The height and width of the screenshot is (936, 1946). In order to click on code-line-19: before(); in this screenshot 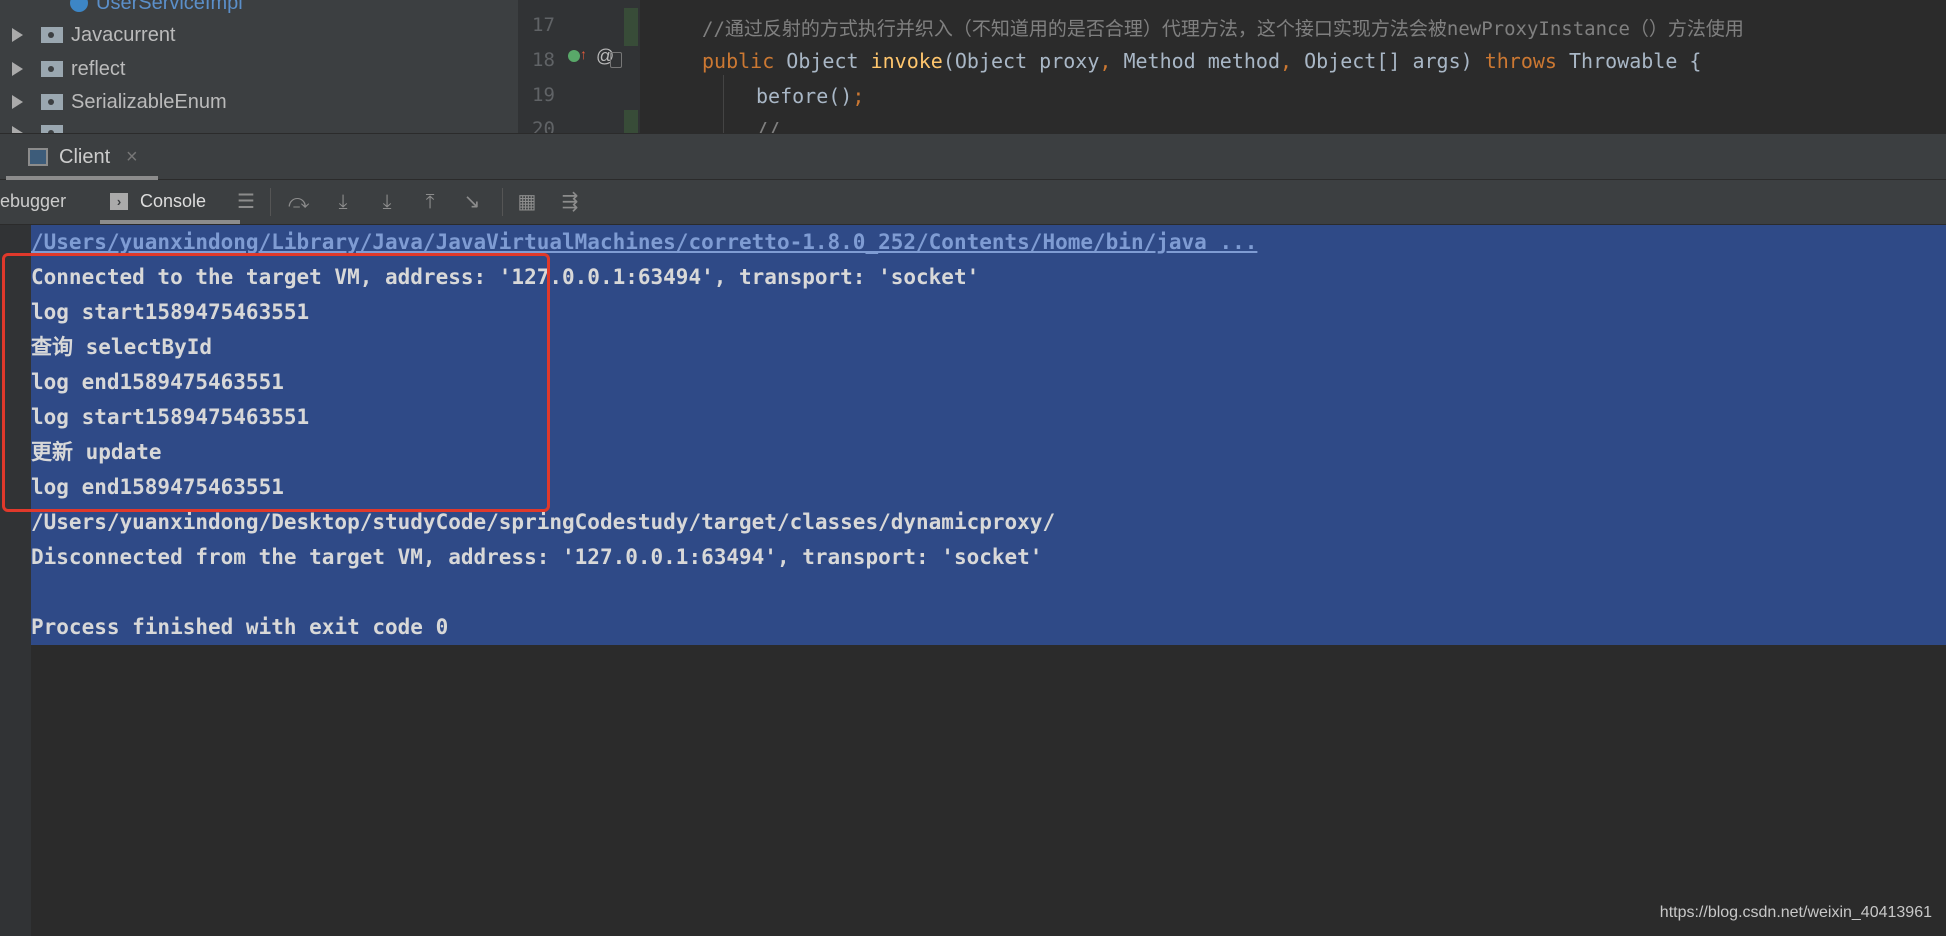, I will do `click(810, 96)`.